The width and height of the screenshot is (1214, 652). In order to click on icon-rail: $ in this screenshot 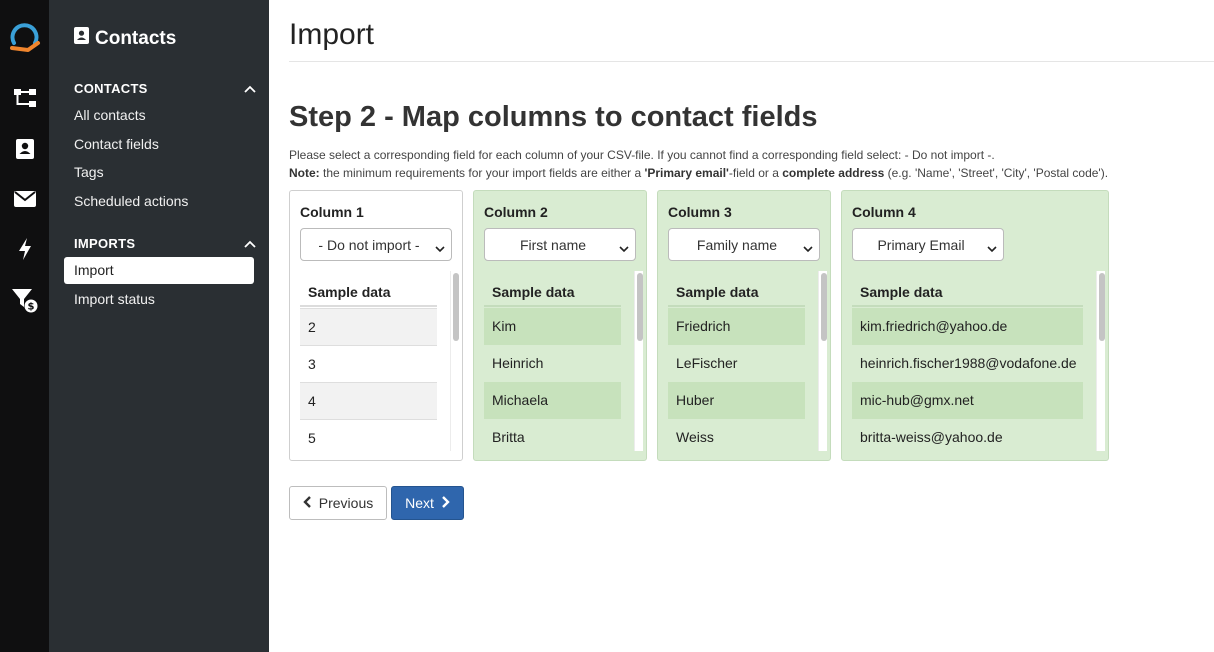, I will do `click(24, 326)`.